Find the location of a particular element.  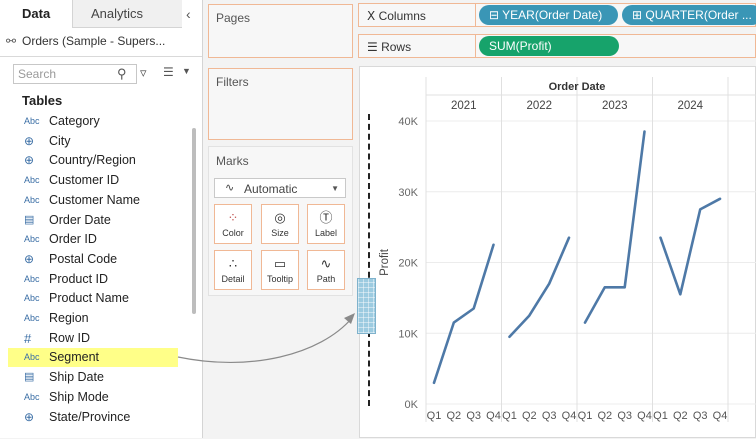

field-item: ⊕ State/Province is located at coordinates (103, 417).